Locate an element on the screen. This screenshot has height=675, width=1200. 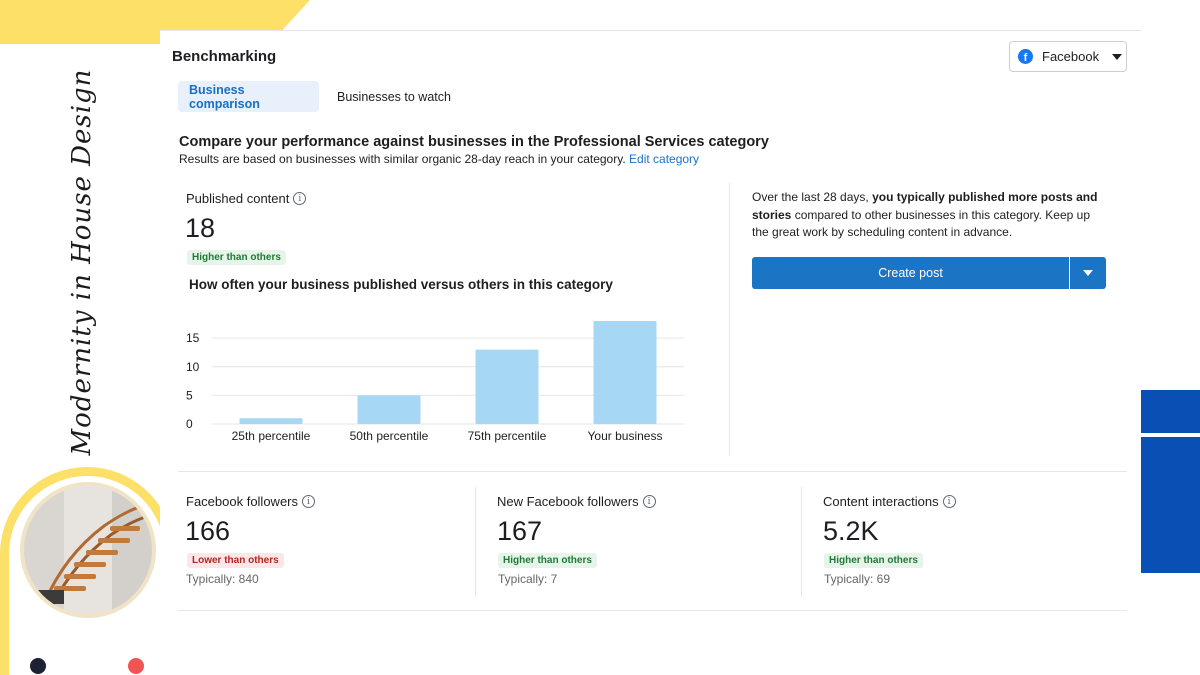
metric-badge-content-interactions: Higher than others is located at coordinates (873, 560).